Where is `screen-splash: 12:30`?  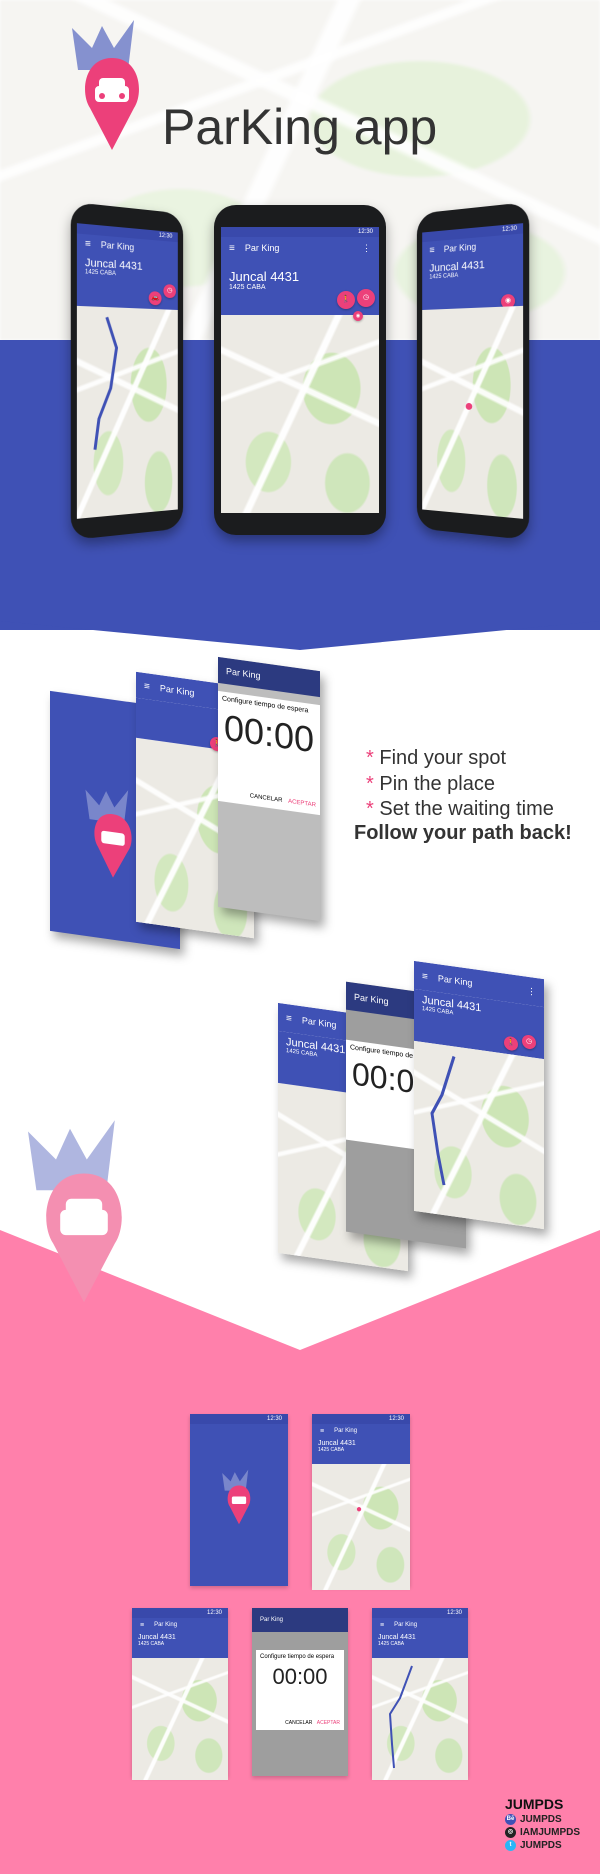
screen-splash: 12:30 is located at coordinates (239, 1500).